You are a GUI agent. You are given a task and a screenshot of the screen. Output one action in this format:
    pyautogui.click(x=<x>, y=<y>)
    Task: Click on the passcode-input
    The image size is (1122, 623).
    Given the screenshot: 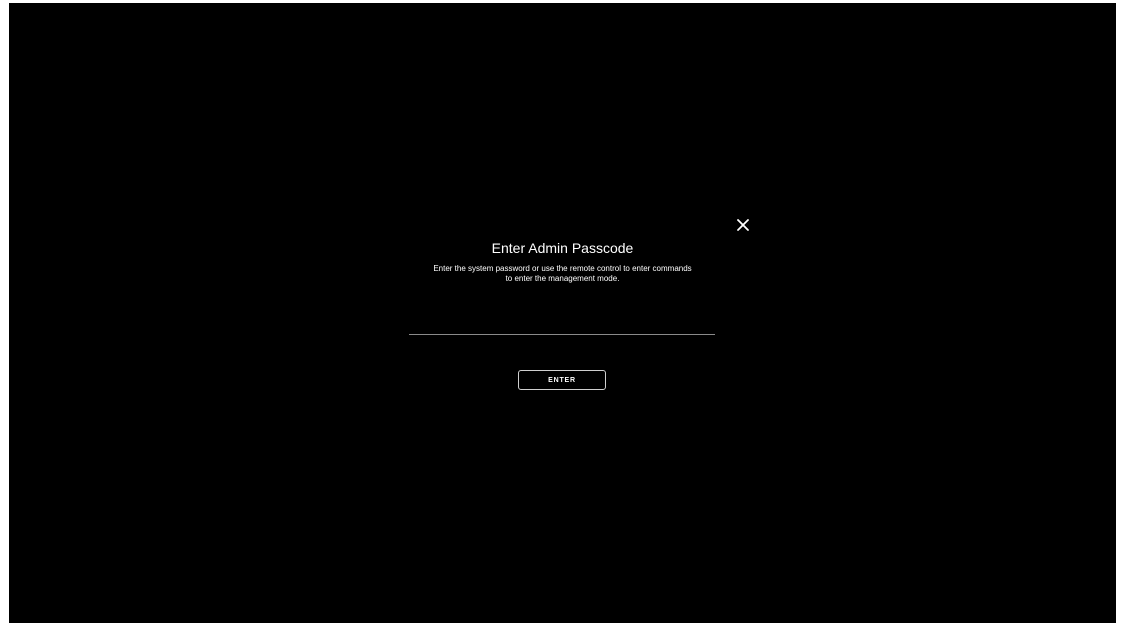 What is the action you would take?
    pyautogui.click(x=562, y=324)
    